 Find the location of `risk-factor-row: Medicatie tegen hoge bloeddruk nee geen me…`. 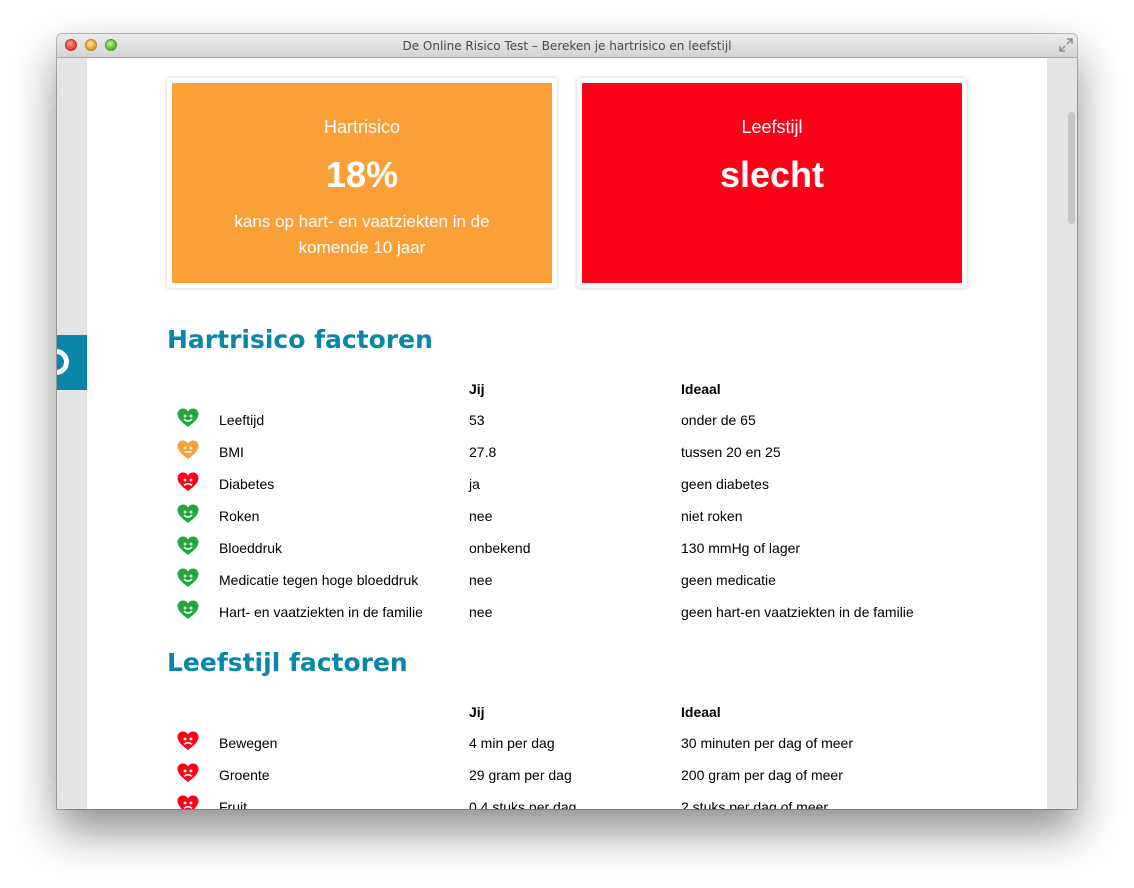

risk-factor-row: Medicatie tegen hoge bloeddruk nee geen me… is located at coordinates (567, 580).